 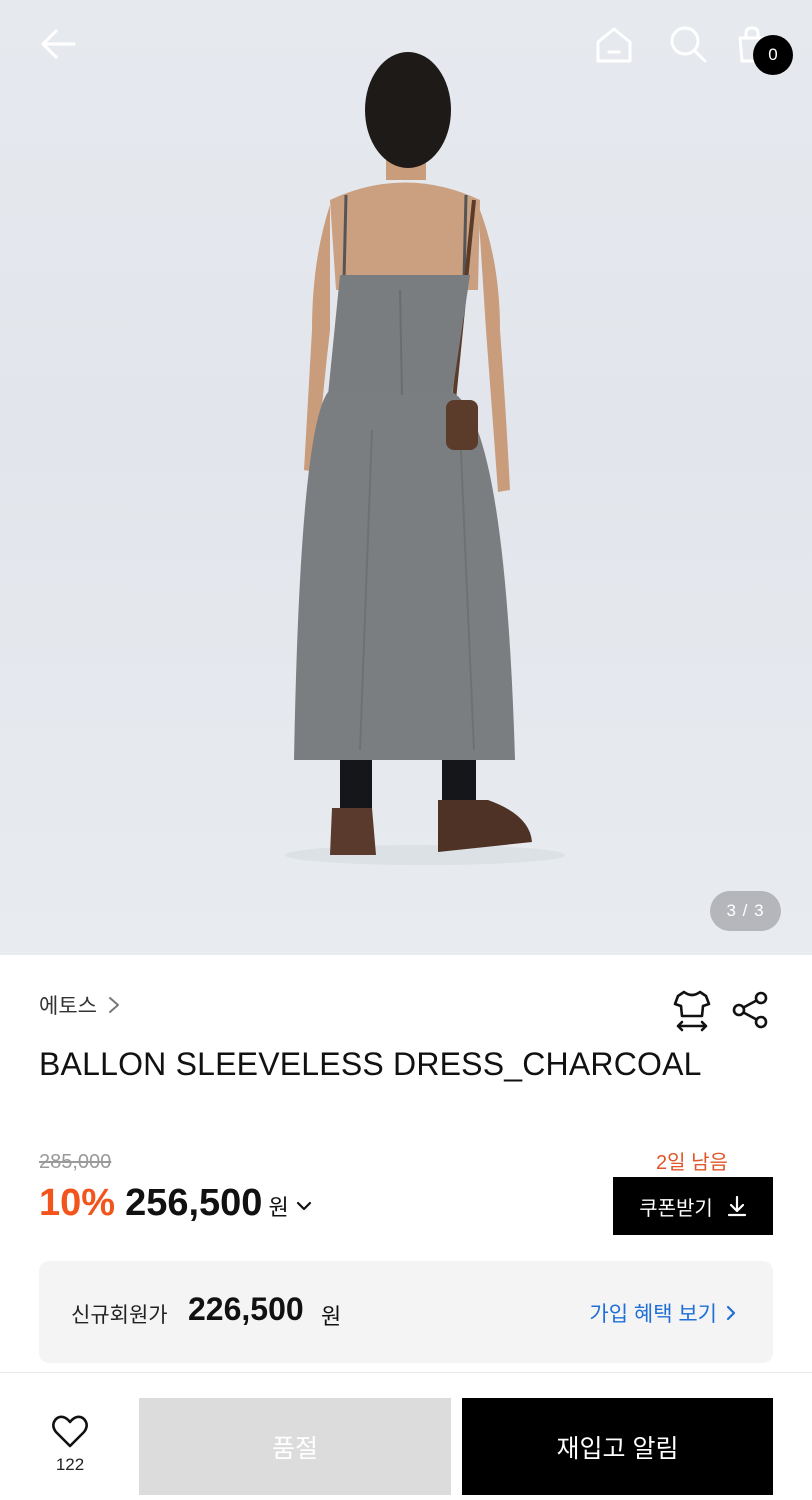 I want to click on gallery-page-indicator: 3 / 3, so click(x=745, y=911).